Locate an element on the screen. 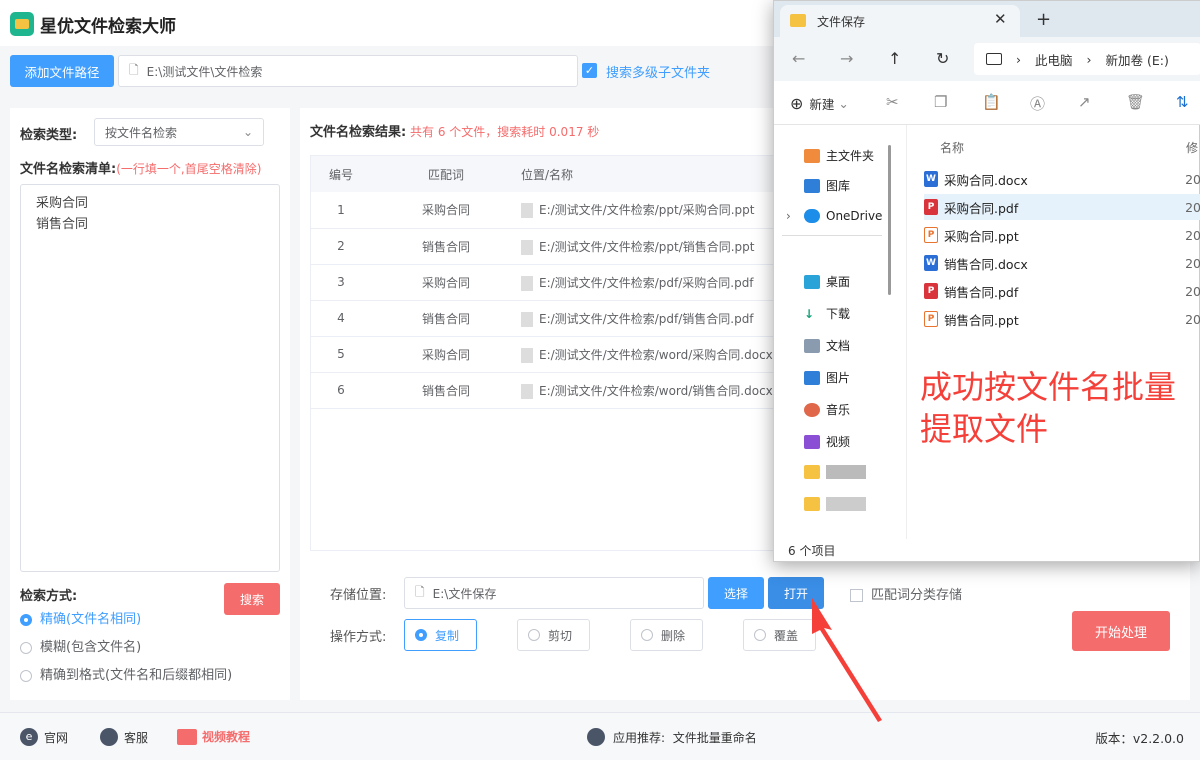 The width and height of the screenshot is (1200, 760). explorer-tab: 文件保存 ✕ is located at coordinates (900, 21).